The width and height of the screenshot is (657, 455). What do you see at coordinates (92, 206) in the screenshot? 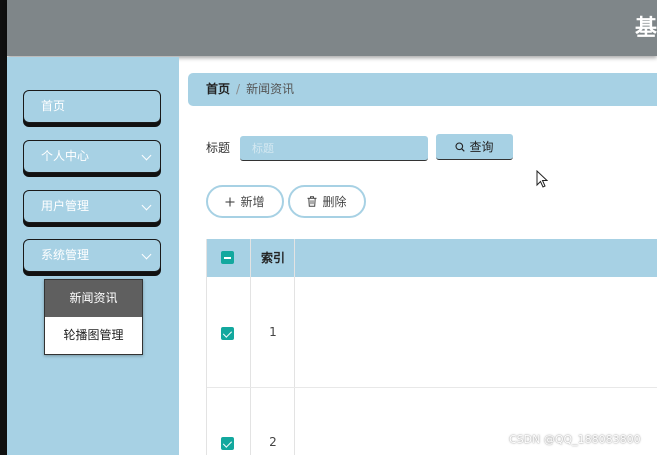
I see `sidebar-item-user-management: 用户管理` at bounding box center [92, 206].